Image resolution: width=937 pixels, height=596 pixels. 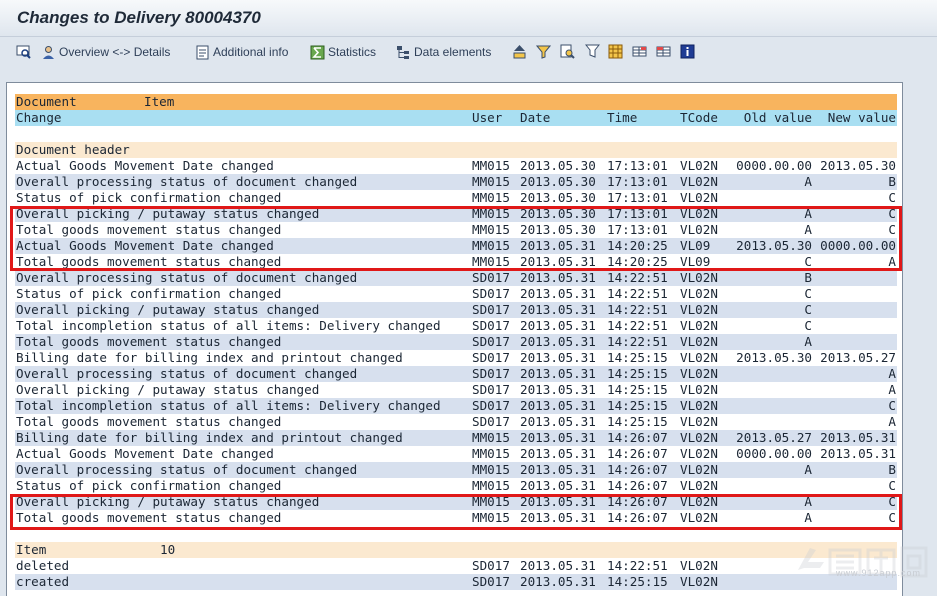 What do you see at coordinates (808, 293) in the screenshot?
I see `cell-old: C` at bounding box center [808, 293].